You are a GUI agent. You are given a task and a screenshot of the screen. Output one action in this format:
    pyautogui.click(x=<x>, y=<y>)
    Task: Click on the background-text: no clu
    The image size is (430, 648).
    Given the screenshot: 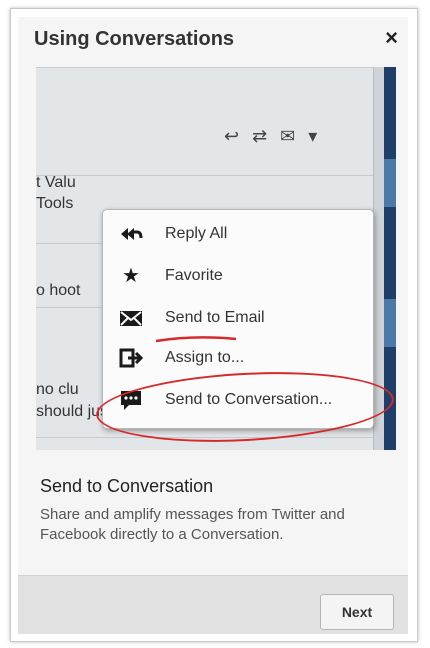 What is the action you would take?
    pyautogui.click(x=57, y=389)
    